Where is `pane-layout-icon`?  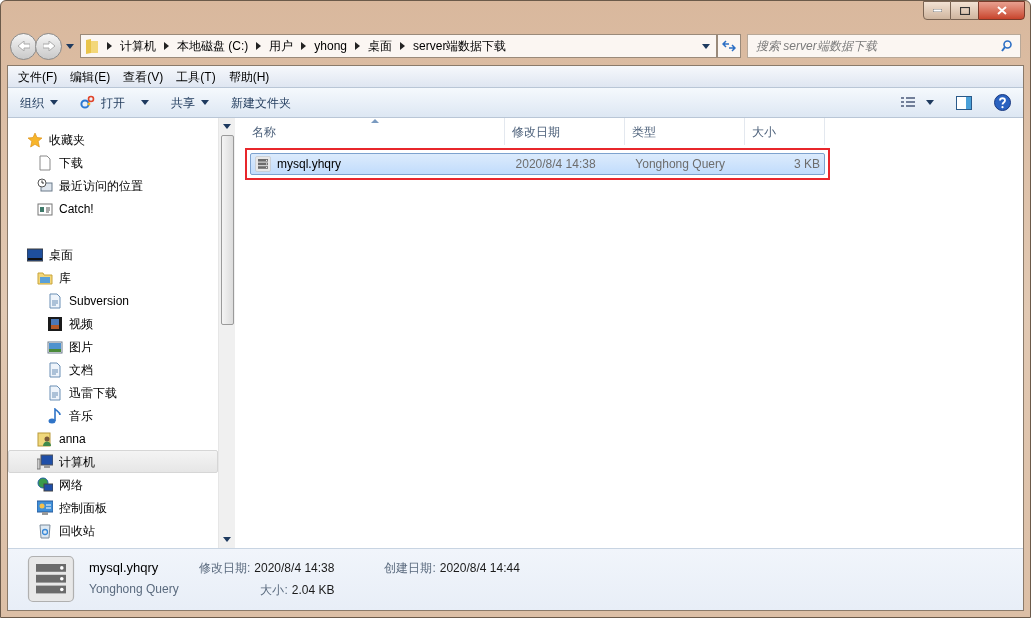
pane-layout-icon is located at coordinates (964, 102).